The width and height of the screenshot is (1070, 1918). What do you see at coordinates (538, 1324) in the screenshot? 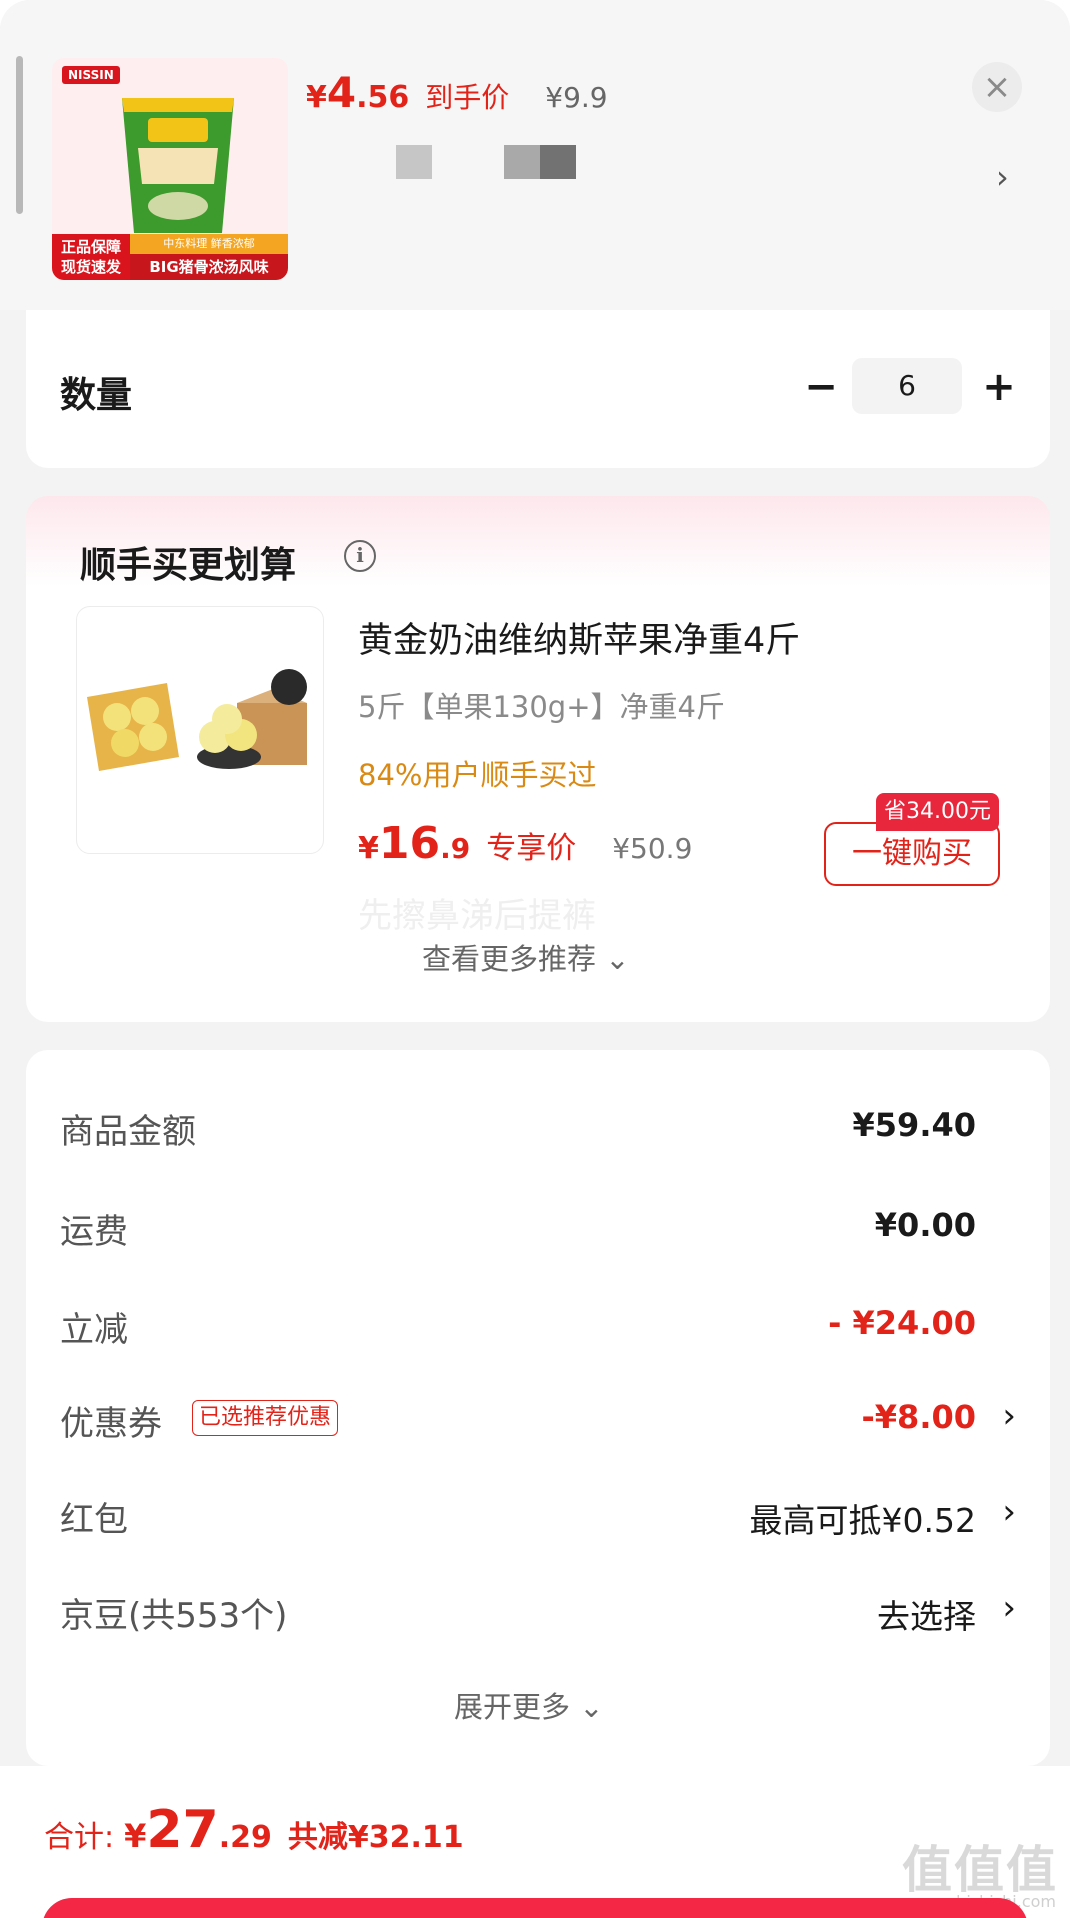
I see `summary-row-instant-discount: 立减 - ¥24.00` at bounding box center [538, 1324].